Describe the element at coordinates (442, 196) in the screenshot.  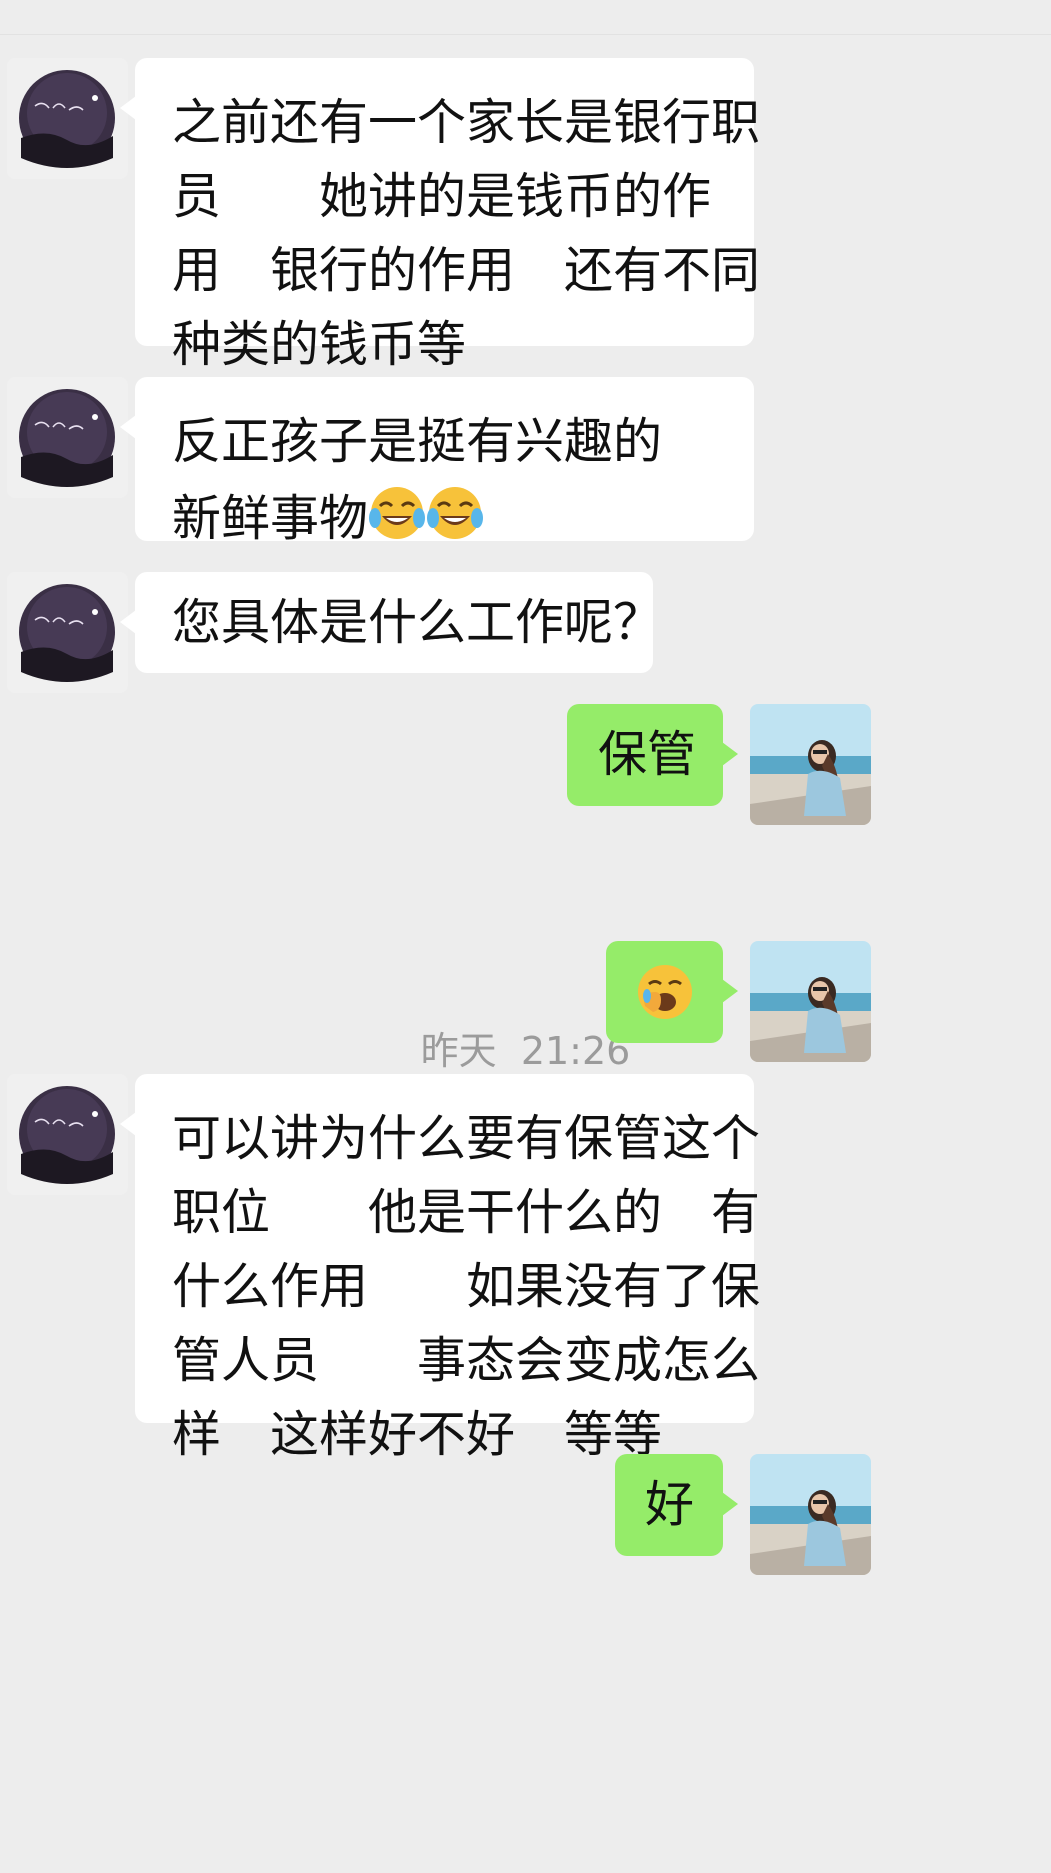
I see `message-text-line: 员 她讲的是钱币的作` at that location.